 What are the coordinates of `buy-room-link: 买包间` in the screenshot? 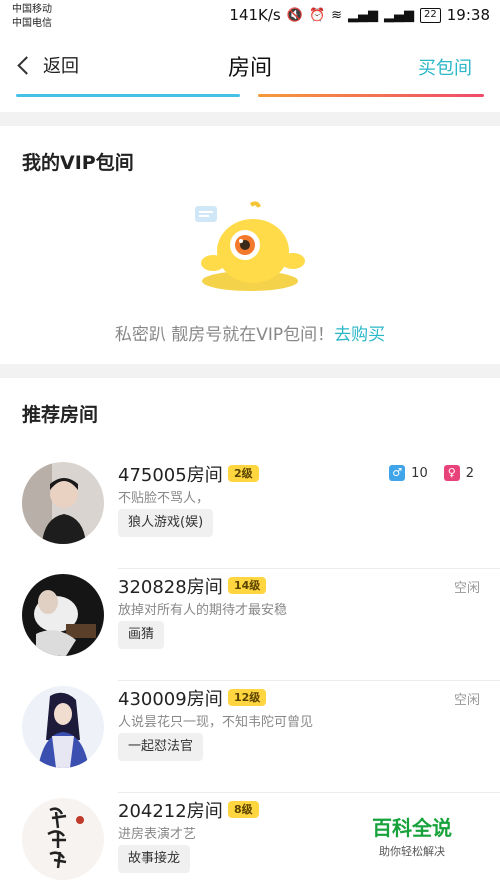 It's located at (445, 67).